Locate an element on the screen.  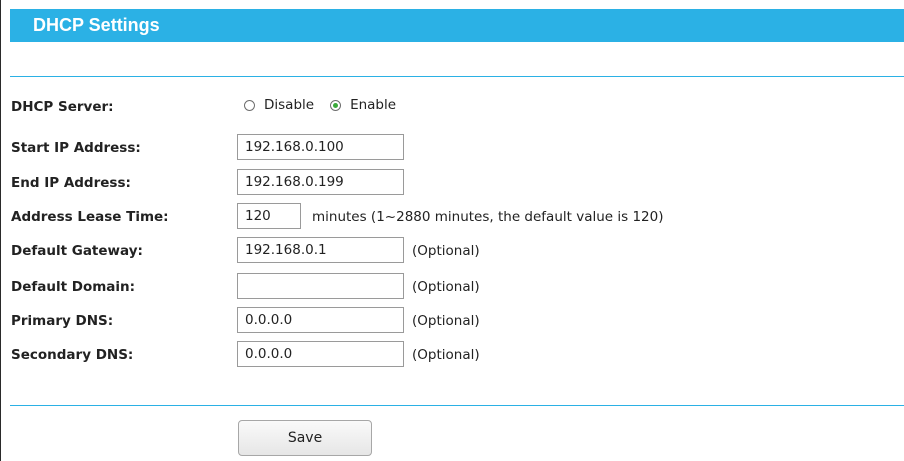
dhcp-server-radio-group: Disable Enable is located at coordinates (328, 105).